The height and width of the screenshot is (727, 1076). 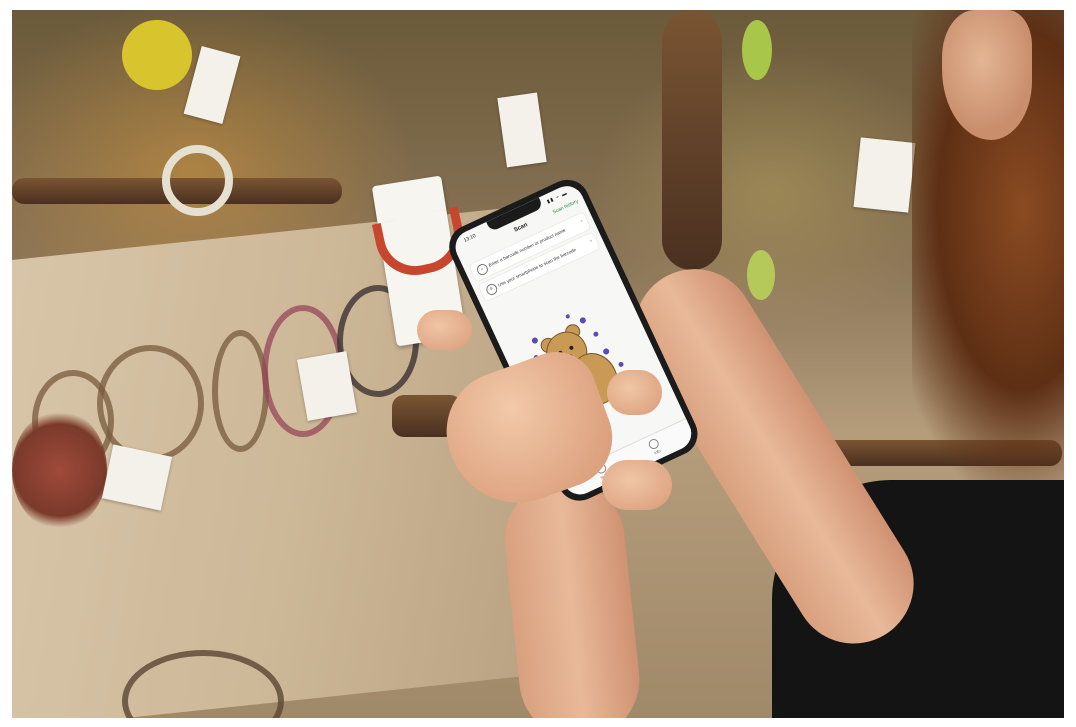 I want to click on tab-info: Info, so click(x=655, y=446).